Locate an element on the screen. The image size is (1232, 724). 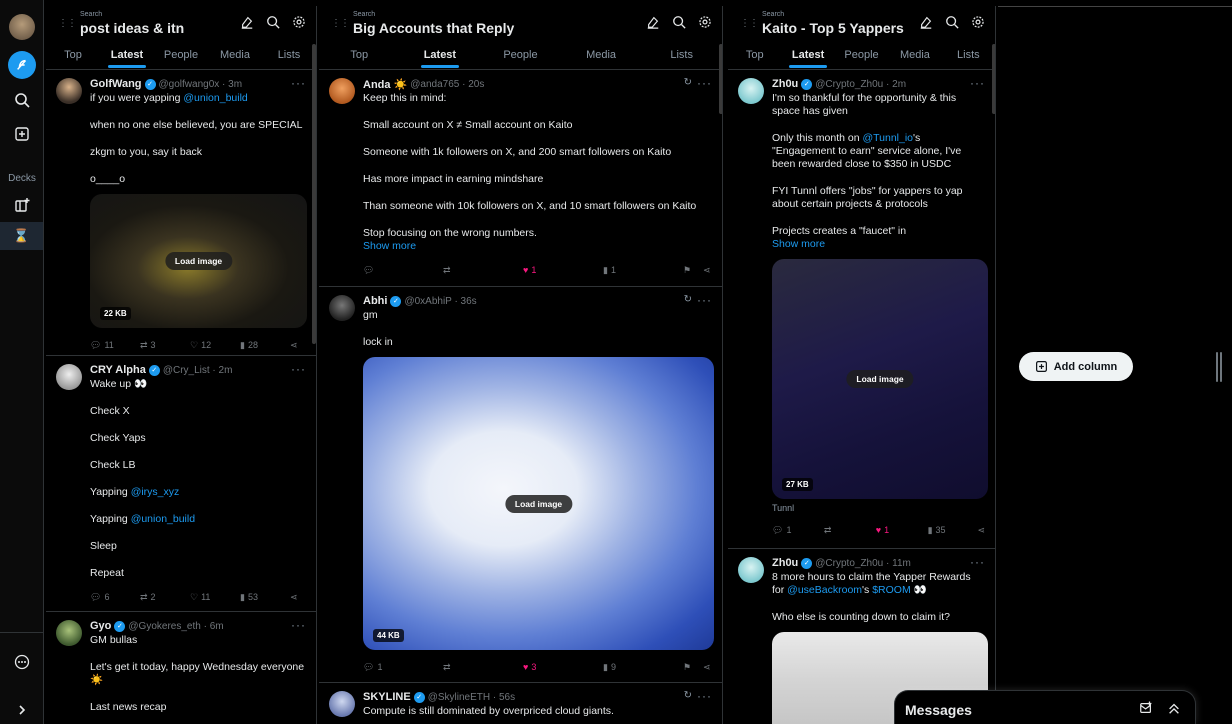
author-name: SKYLINE is located at coordinates (387, 697).